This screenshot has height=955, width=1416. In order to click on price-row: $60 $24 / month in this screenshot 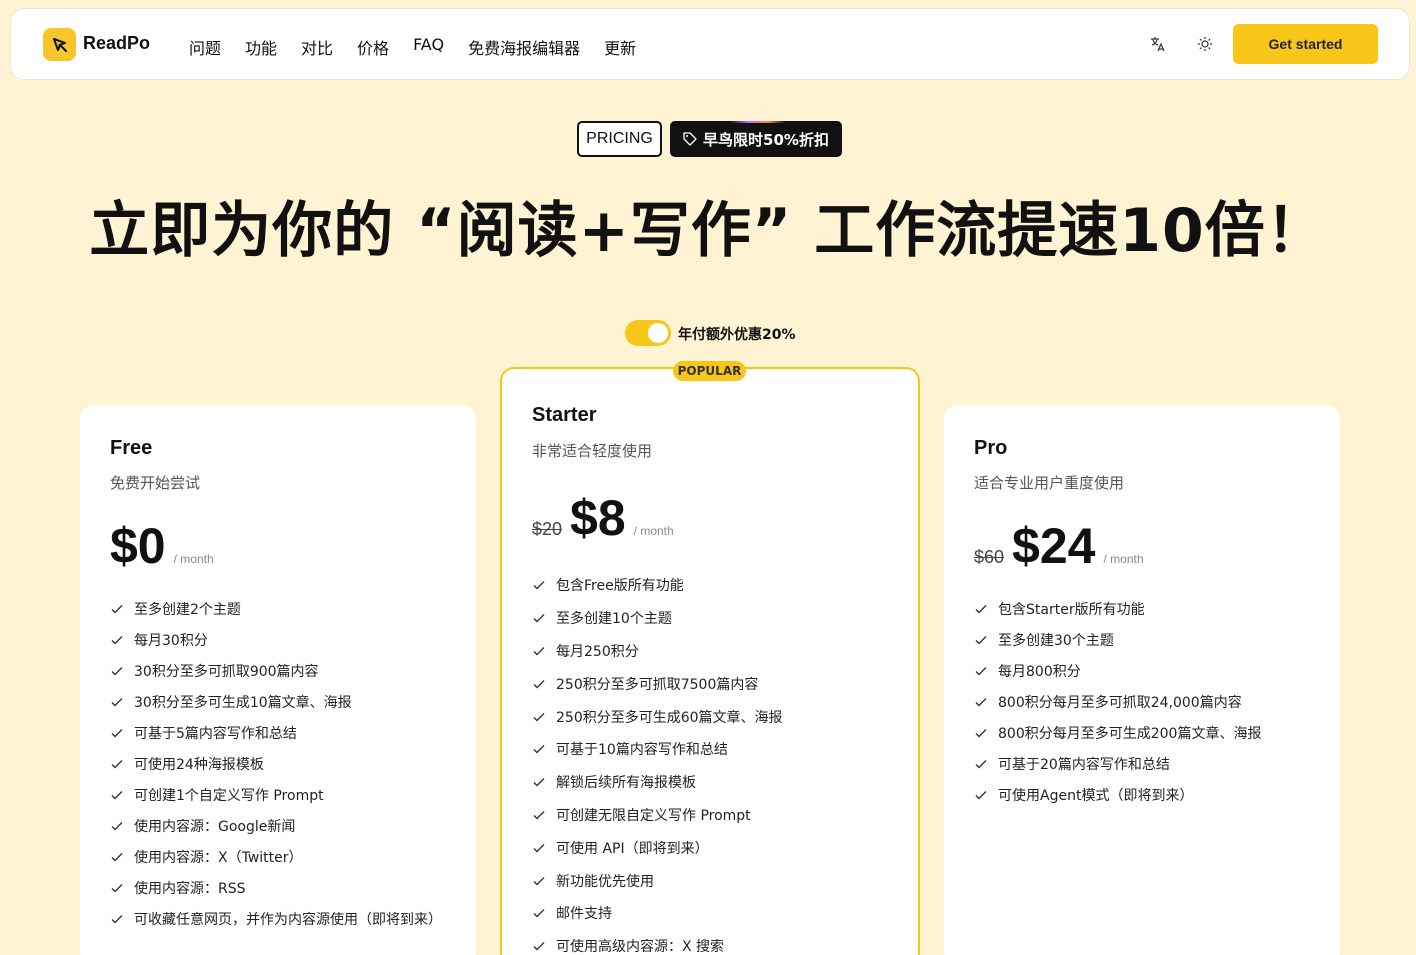, I will do `click(1059, 546)`.